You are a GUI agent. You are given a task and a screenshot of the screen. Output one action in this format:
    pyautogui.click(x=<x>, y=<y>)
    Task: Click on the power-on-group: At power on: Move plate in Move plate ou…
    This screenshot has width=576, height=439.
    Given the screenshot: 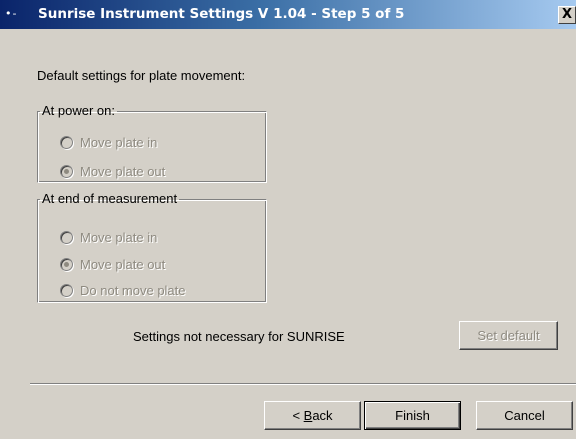 What is the action you would take?
    pyautogui.click(x=152, y=143)
    